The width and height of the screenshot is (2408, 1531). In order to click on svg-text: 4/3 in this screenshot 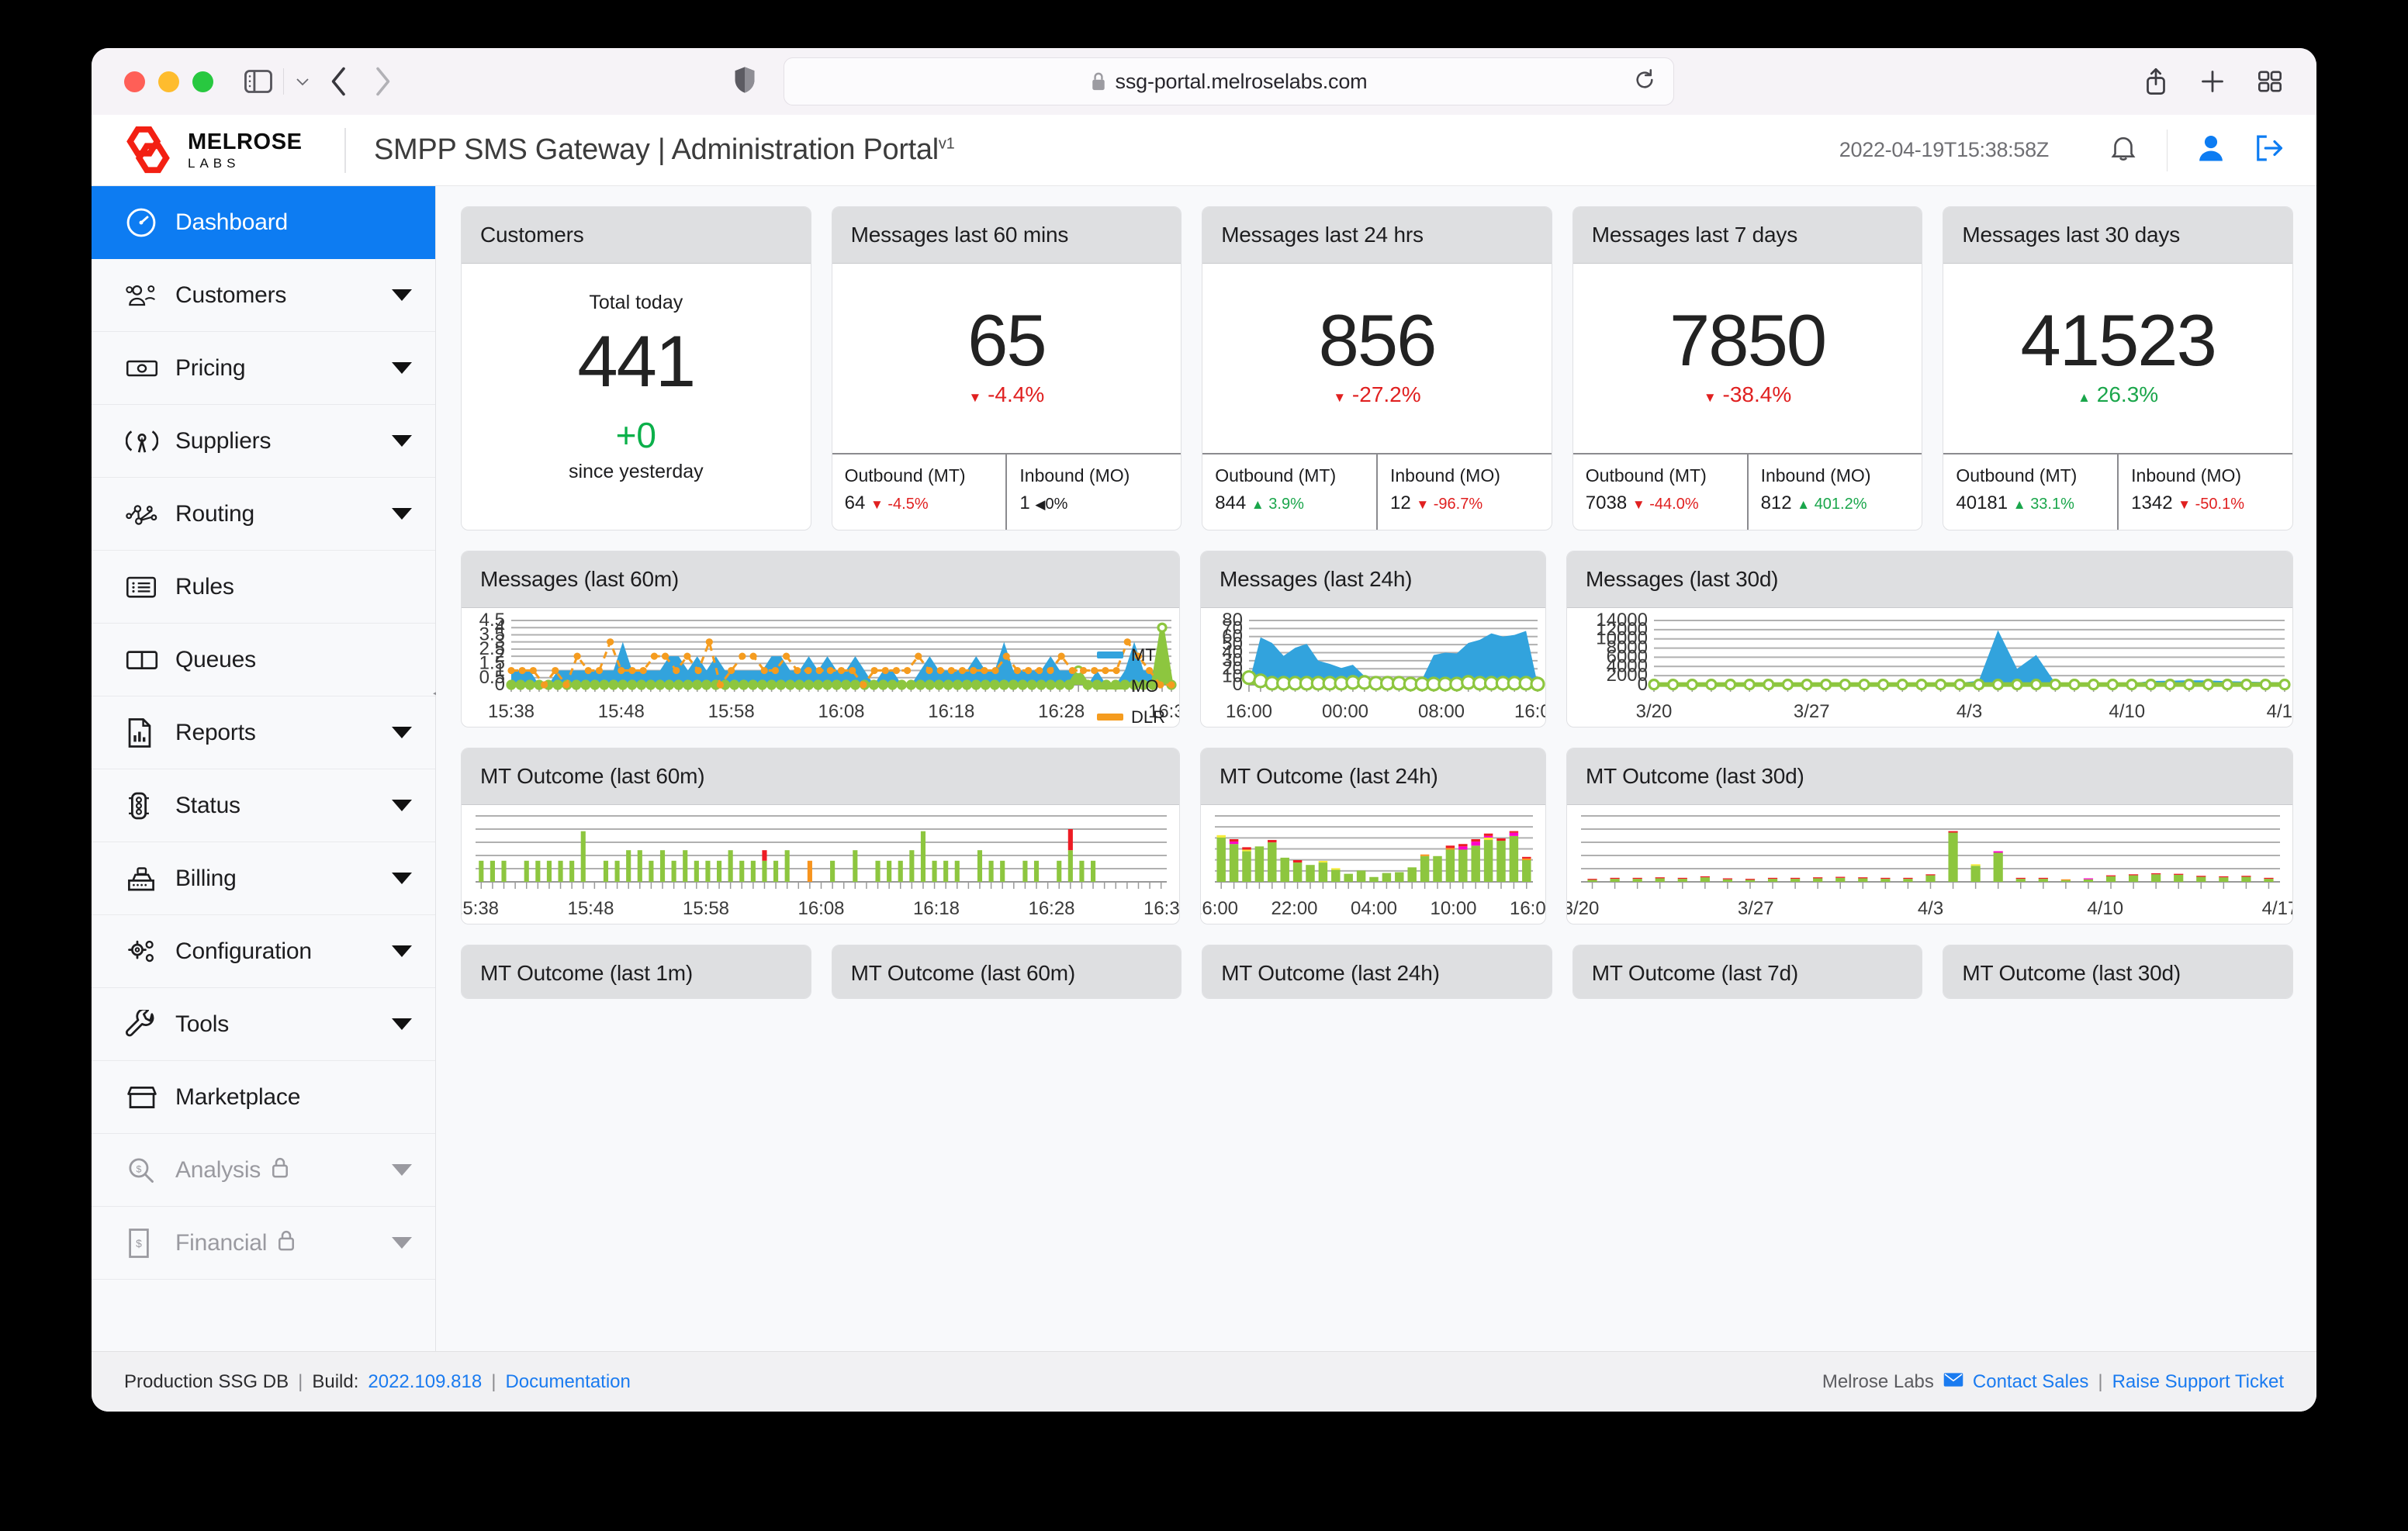, I will do `click(1930, 908)`.